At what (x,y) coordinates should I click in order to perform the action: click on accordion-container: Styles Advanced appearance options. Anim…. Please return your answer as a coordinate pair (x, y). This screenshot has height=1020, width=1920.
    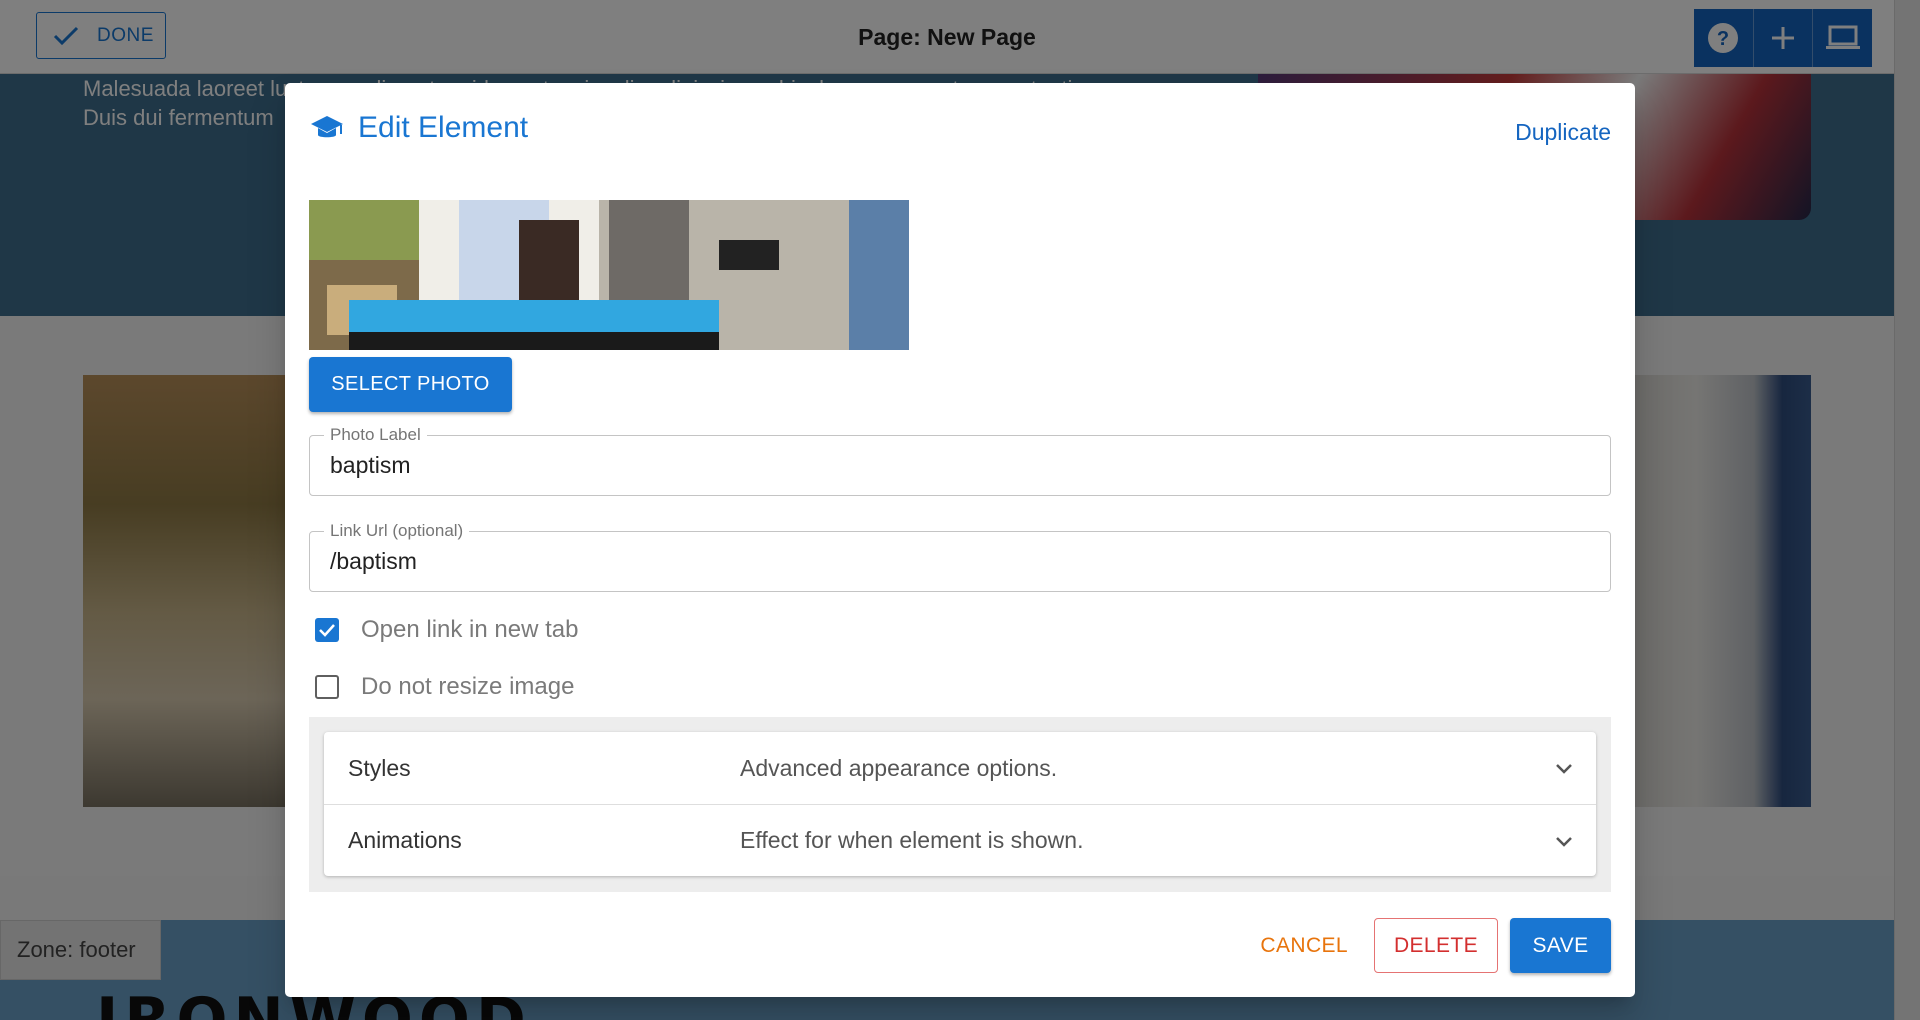
    Looking at the image, I should click on (960, 804).